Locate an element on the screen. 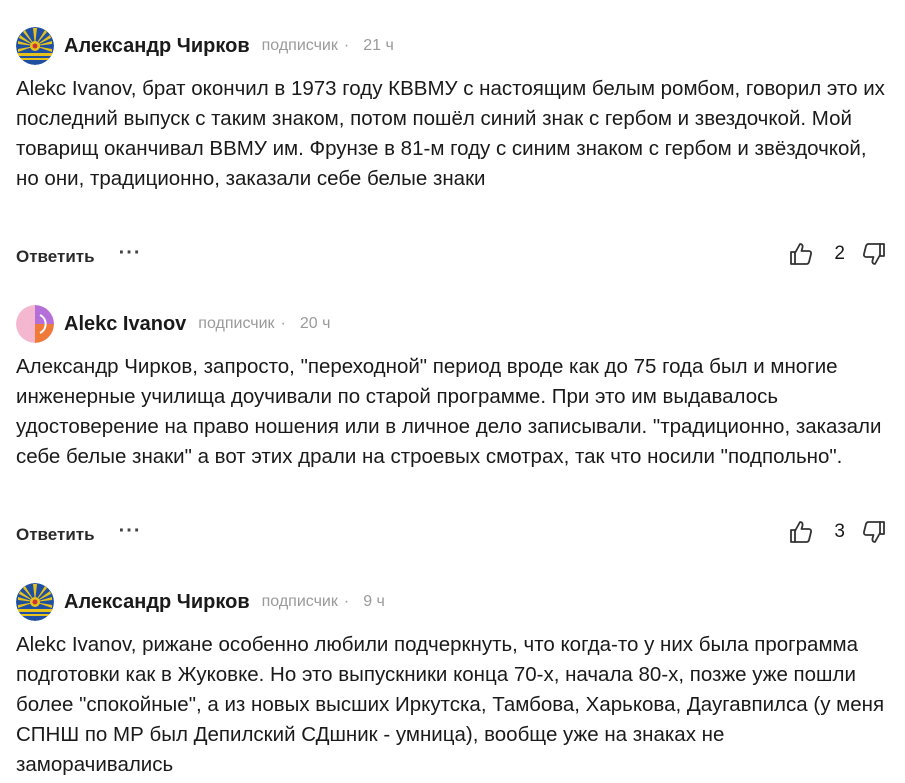  vote-controls: 3 is located at coordinates (837, 532).